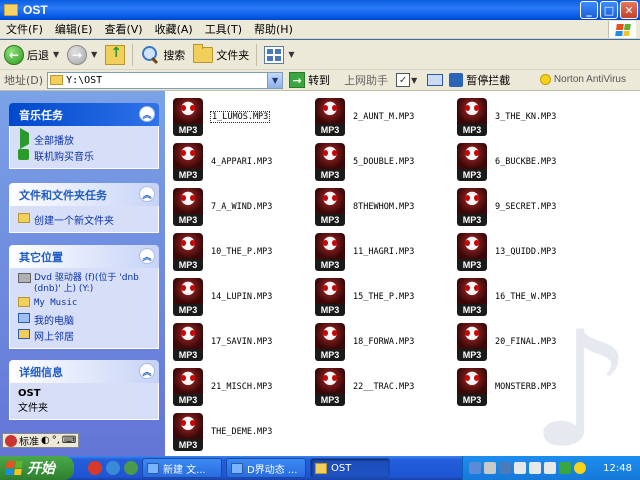  I want to click on maximize-button: □, so click(609, 10).